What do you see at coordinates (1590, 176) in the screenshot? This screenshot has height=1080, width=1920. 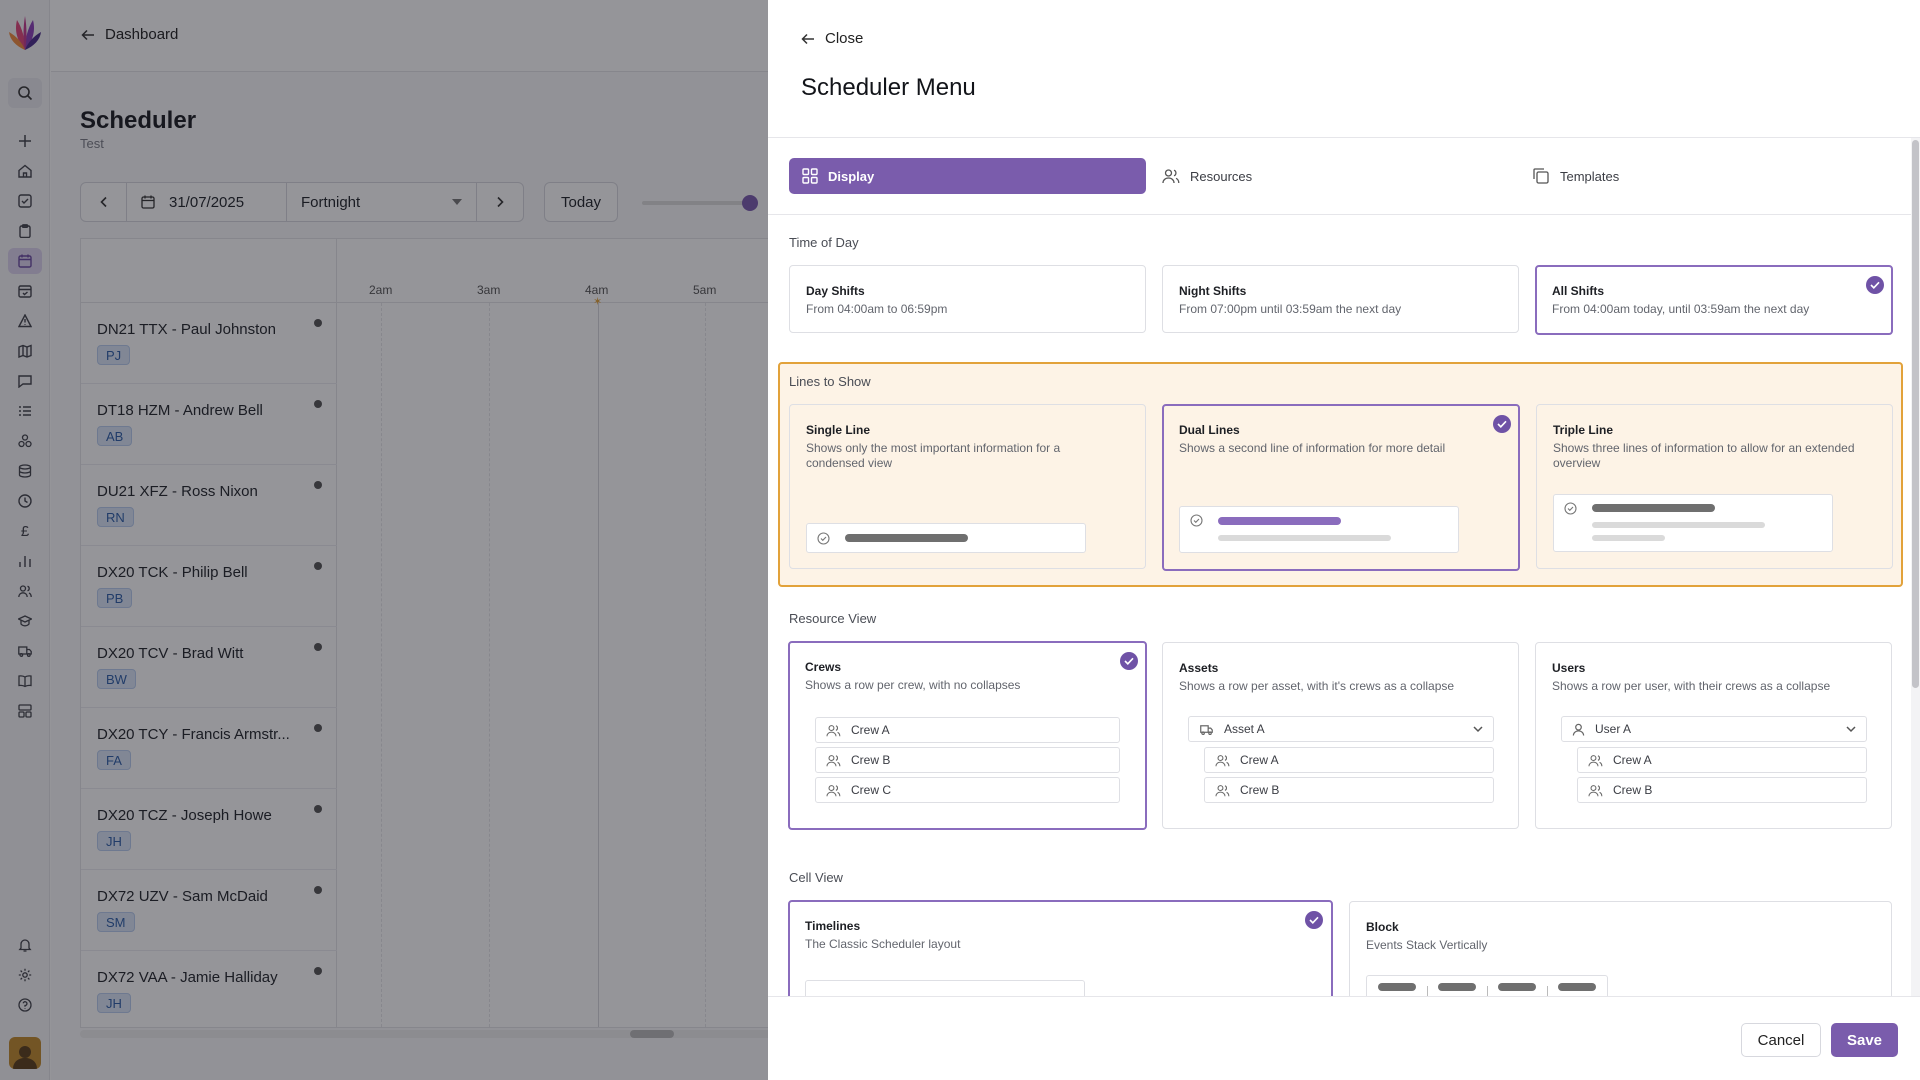 I see `tab-label: Templates` at bounding box center [1590, 176].